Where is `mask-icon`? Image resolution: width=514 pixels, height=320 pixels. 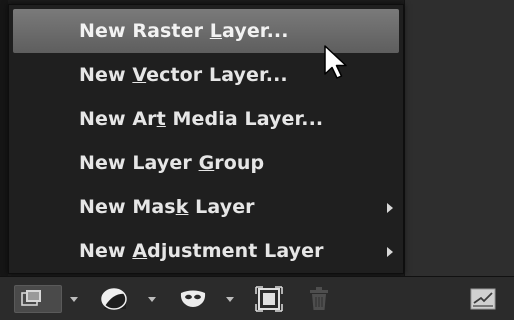 mask-icon is located at coordinates (193, 298).